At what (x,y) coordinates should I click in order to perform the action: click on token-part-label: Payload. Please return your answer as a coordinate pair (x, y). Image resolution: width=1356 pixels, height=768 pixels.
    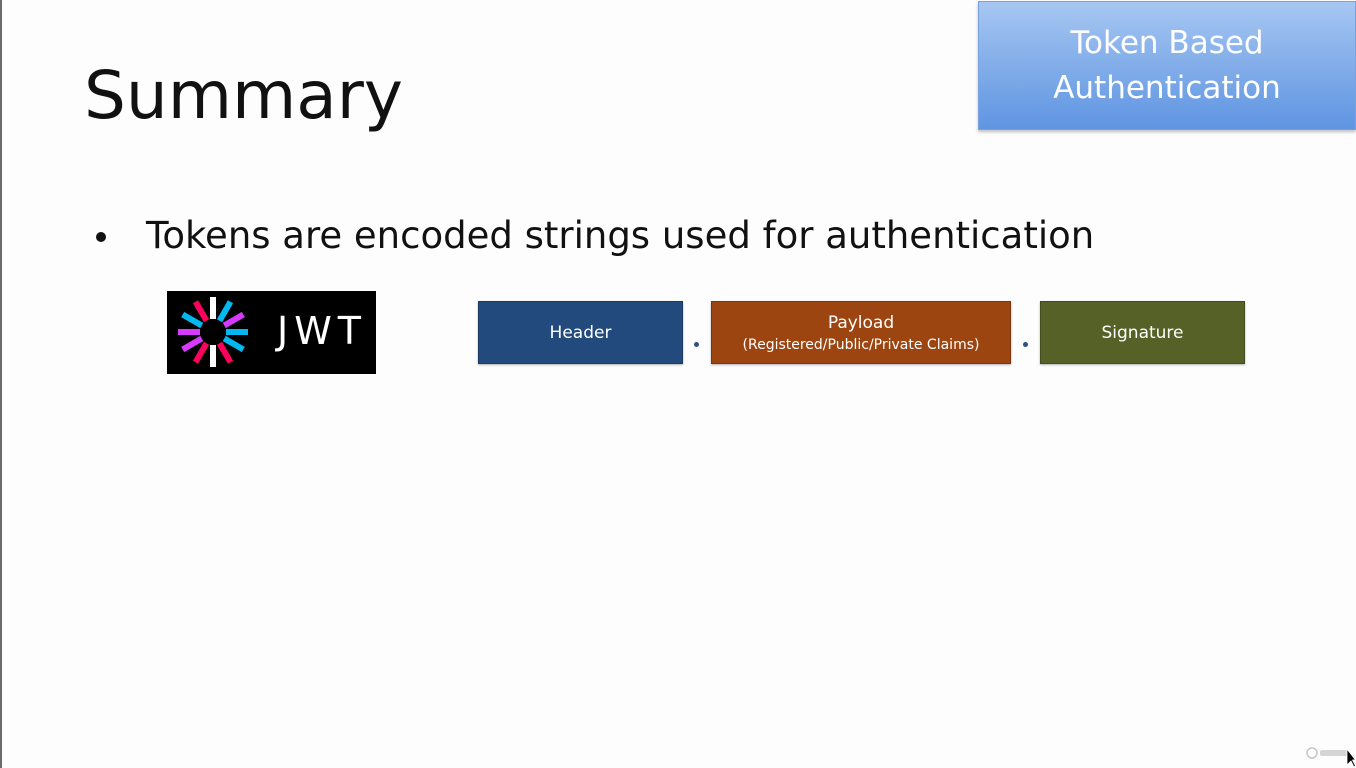
    Looking at the image, I should click on (861, 322).